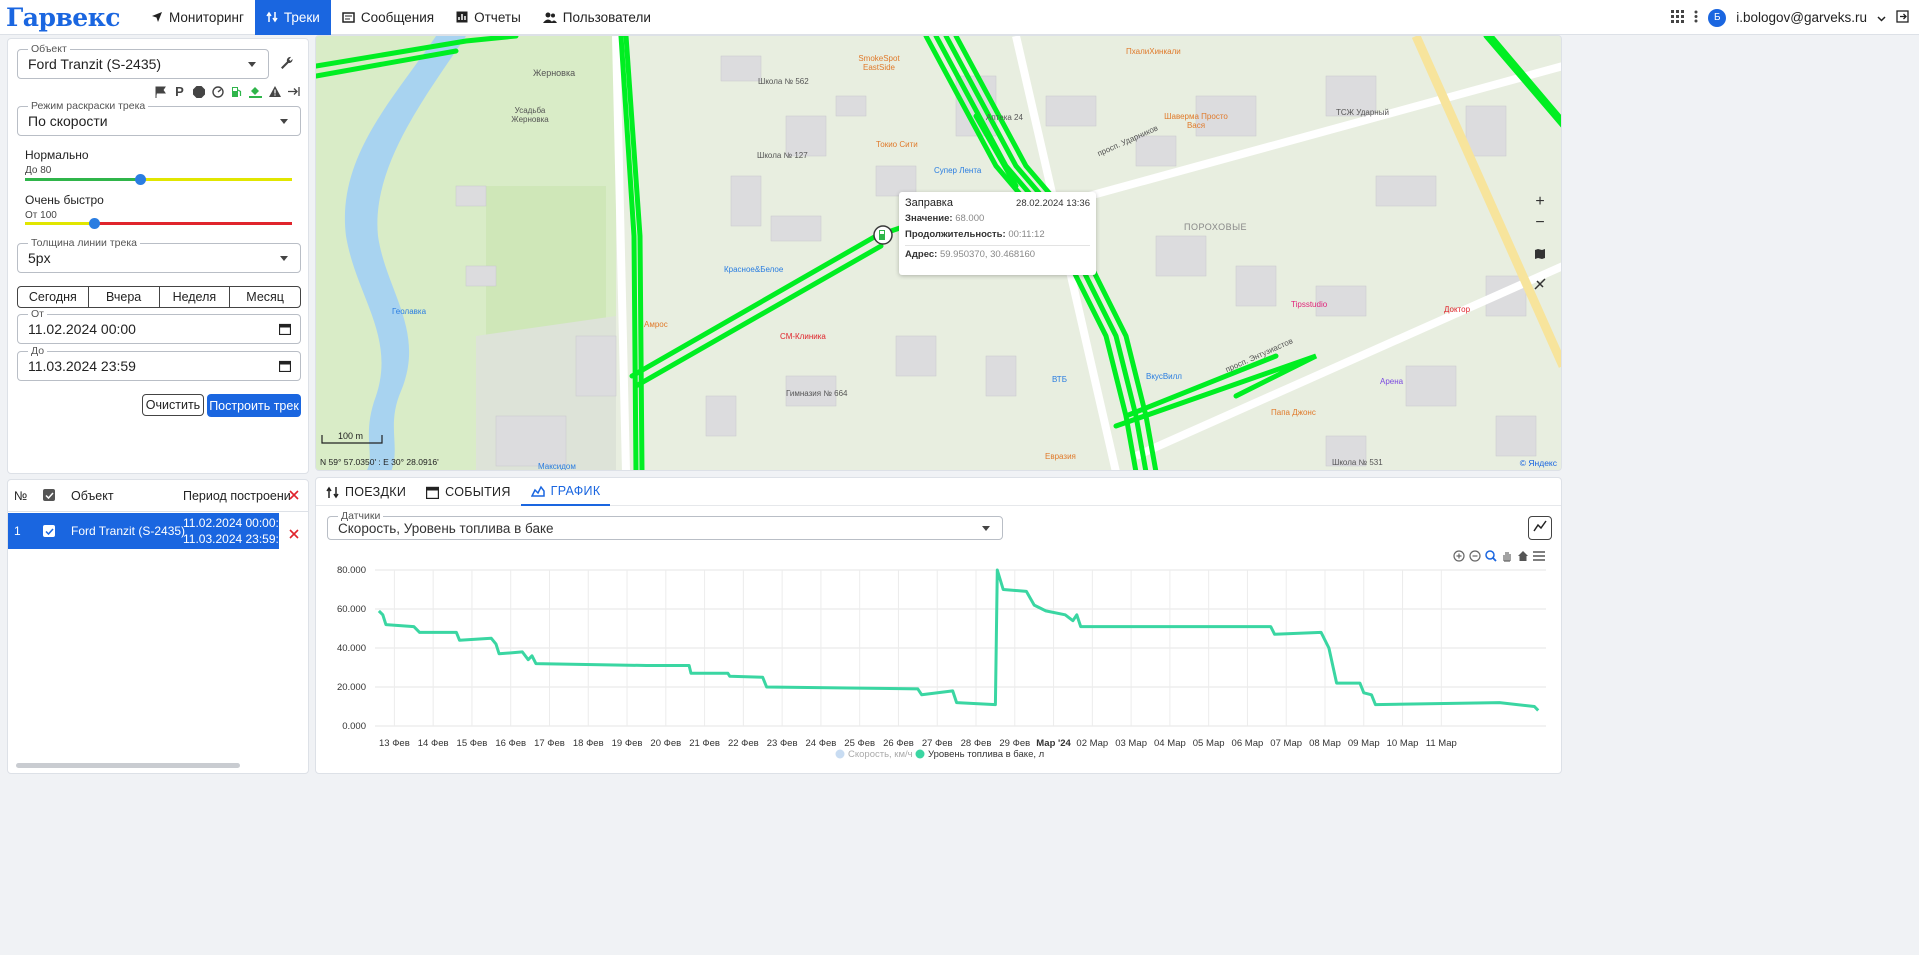 This screenshot has height=955, width=1919. Describe the element at coordinates (921, 254) in the screenshot. I see `tooltip-address-label: Адрес:` at that location.